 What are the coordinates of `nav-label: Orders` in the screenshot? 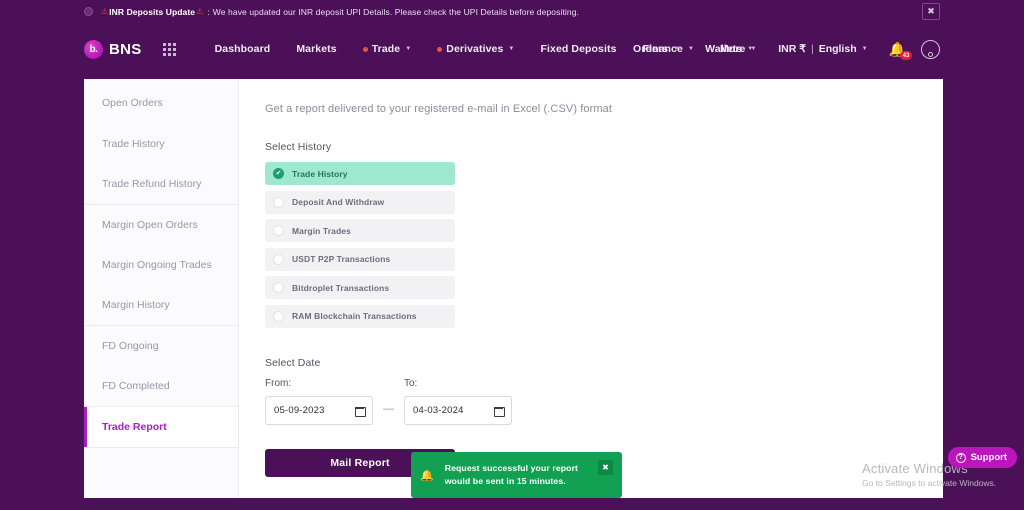 It's located at (651, 49).